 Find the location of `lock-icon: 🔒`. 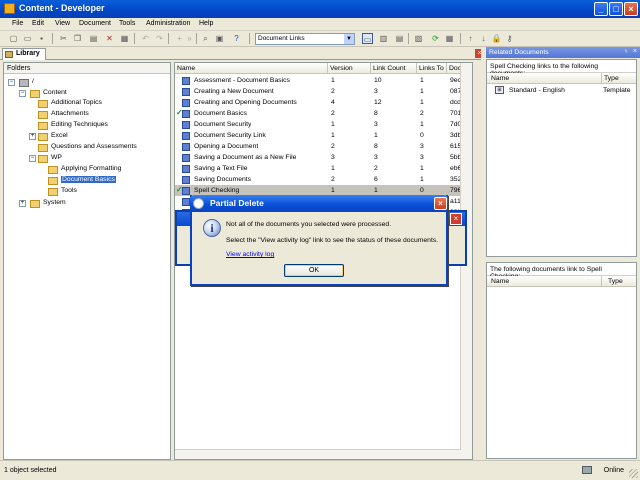

lock-icon: 🔒 is located at coordinates (496, 38).